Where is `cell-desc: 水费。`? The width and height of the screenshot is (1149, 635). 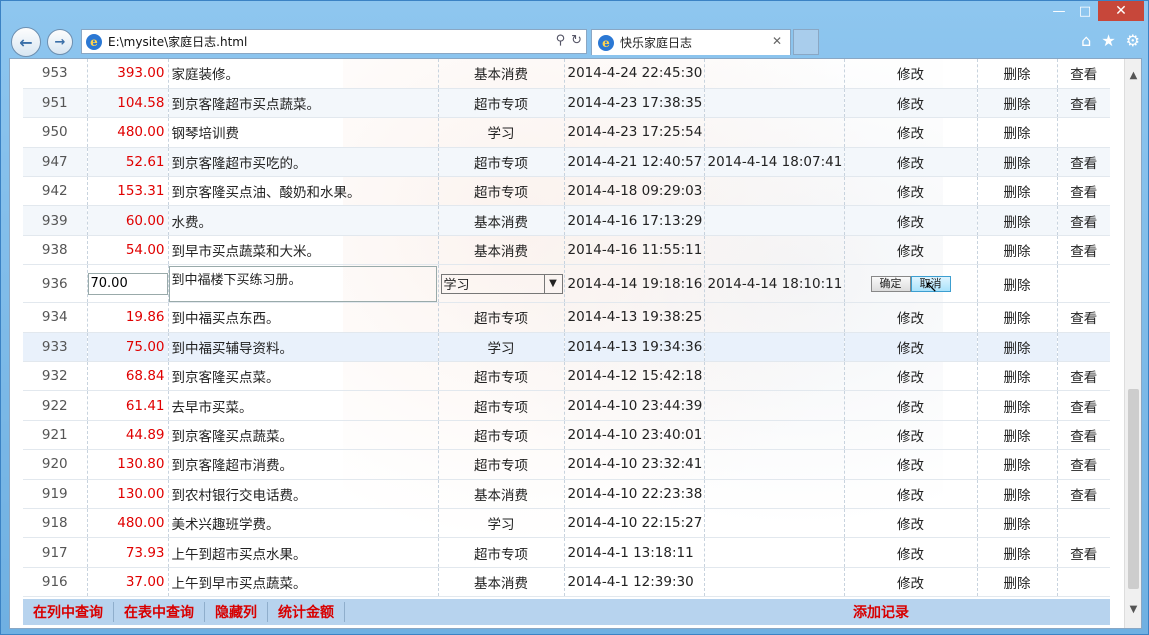 cell-desc: 水费。 is located at coordinates (303, 220).